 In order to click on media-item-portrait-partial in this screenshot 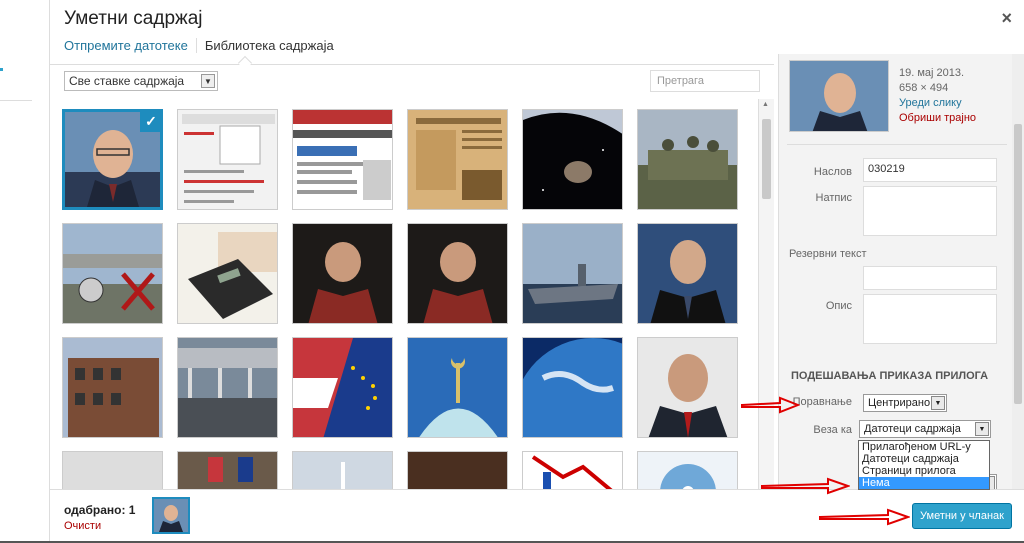, I will do `click(112, 470)`.